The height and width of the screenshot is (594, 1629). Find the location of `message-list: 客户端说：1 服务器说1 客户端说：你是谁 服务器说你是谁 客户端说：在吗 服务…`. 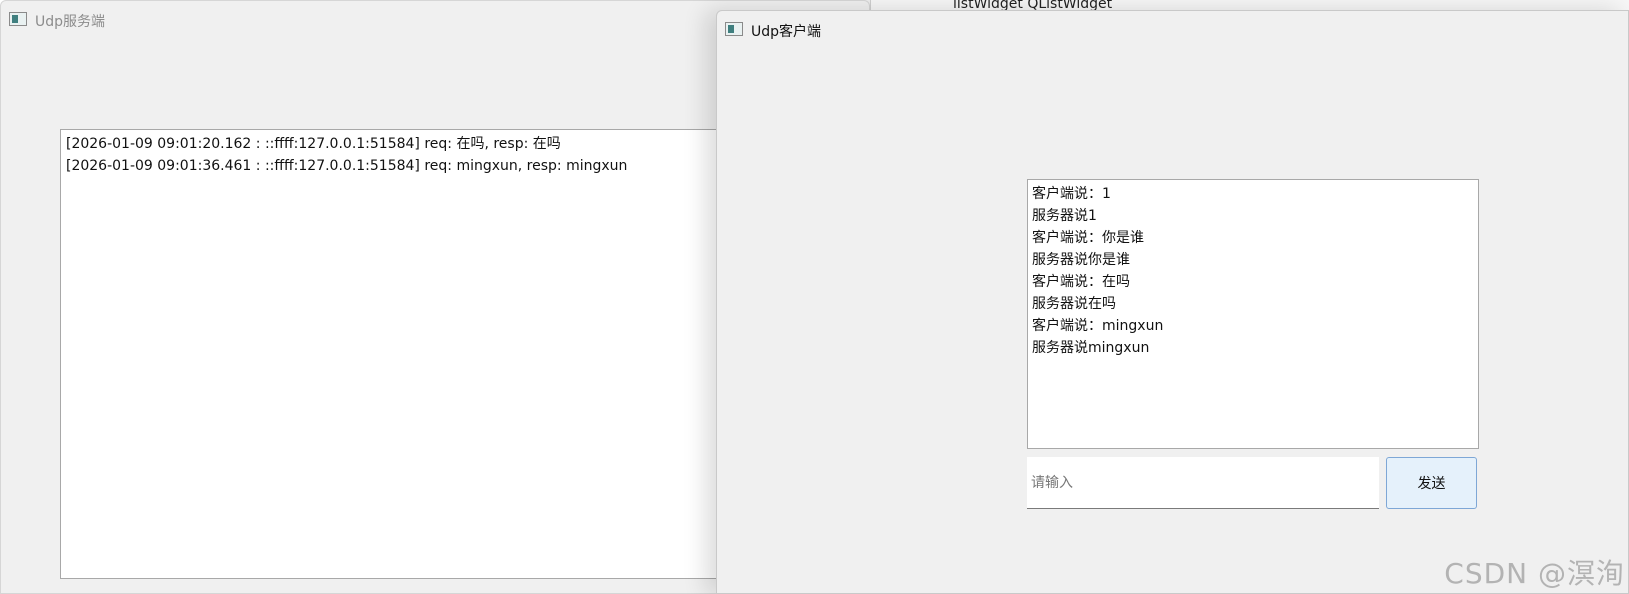

message-list: 客户端说：1 服务器说1 客户端说：你是谁 服务器说你是谁 客户端说：在吗 服务… is located at coordinates (1253, 314).